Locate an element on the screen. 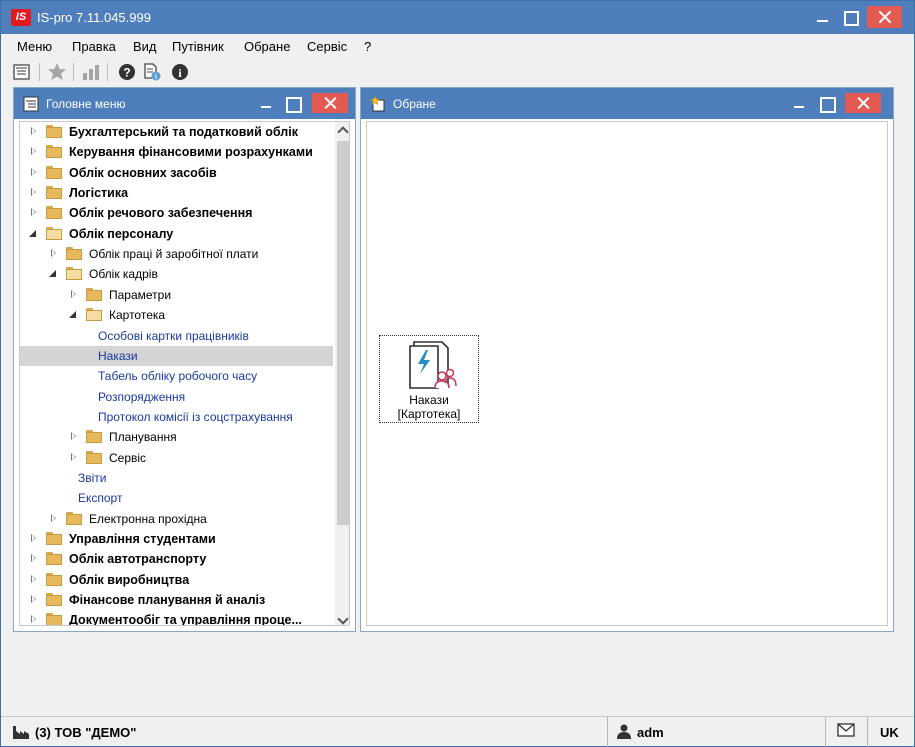 This screenshot has height=747, width=915. tree-row: Табель обліку робочого часу is located at coordinates (176, 376).